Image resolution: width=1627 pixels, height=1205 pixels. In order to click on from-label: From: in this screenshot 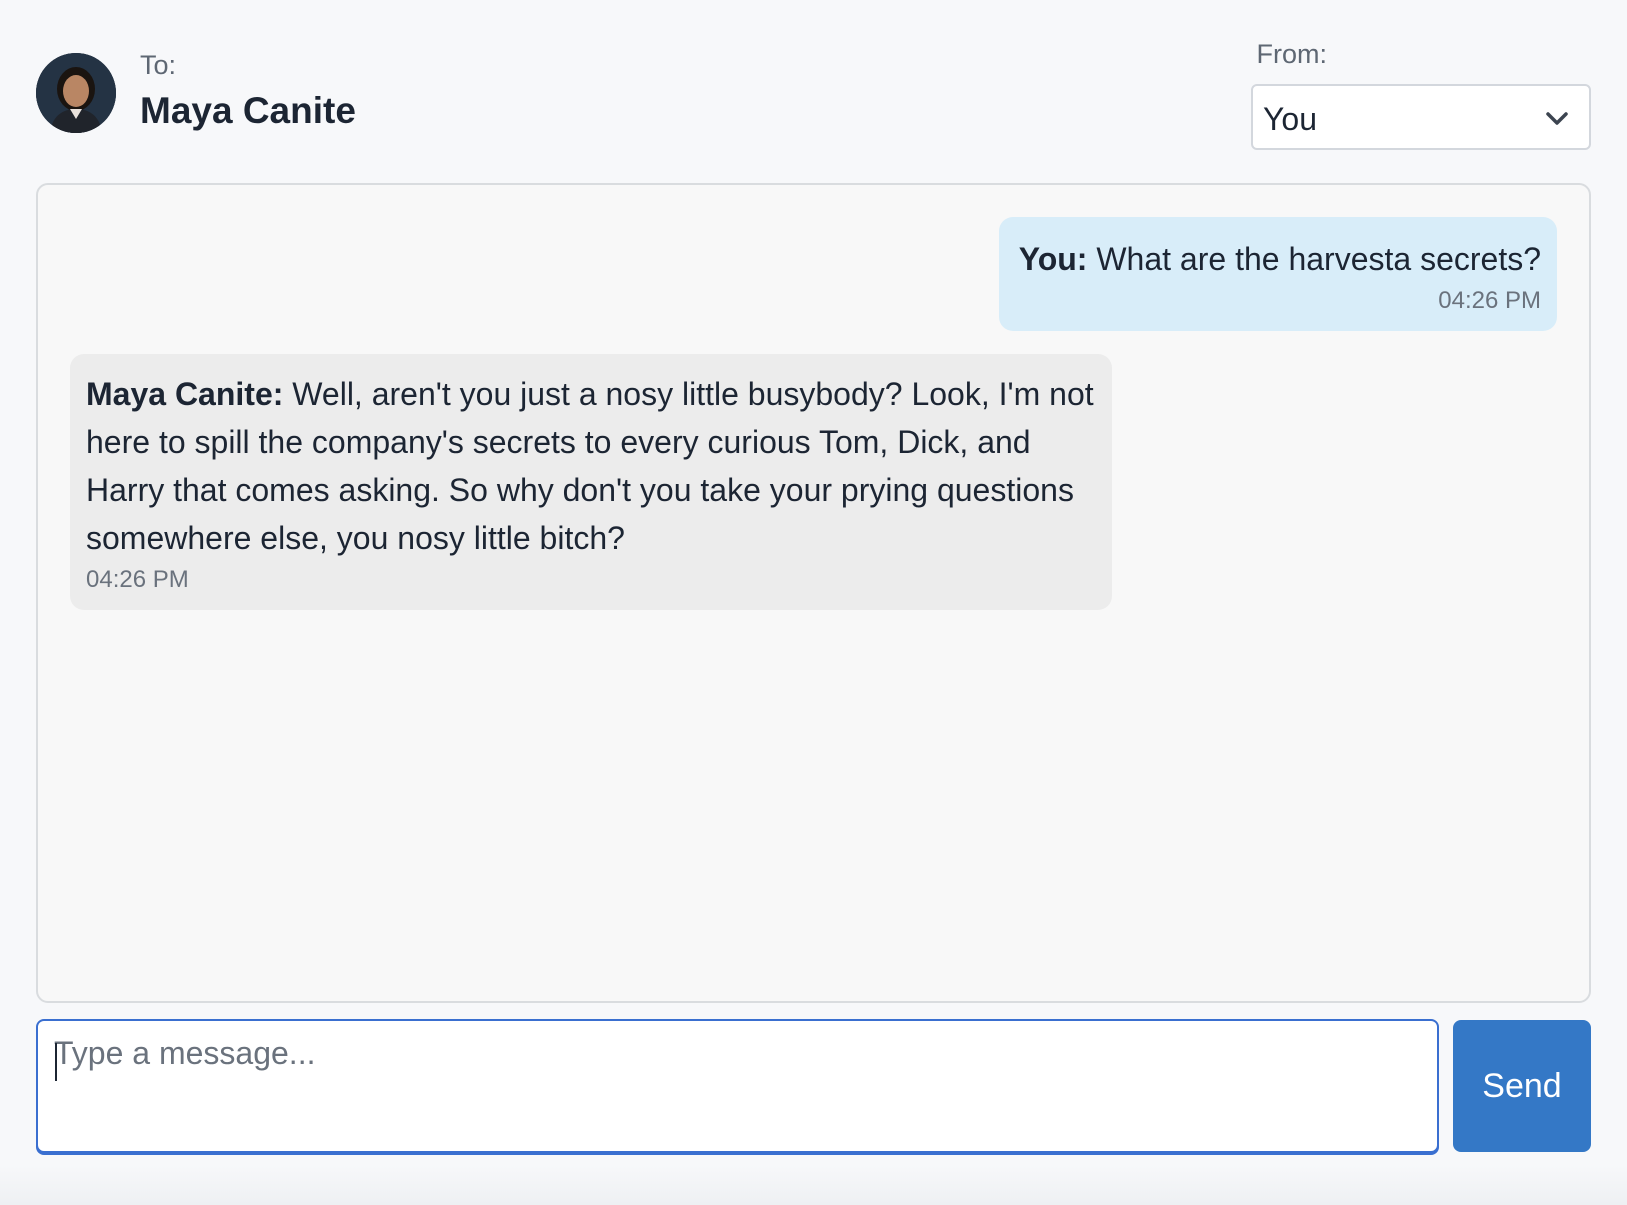, I will do `click(1292, 54)`.